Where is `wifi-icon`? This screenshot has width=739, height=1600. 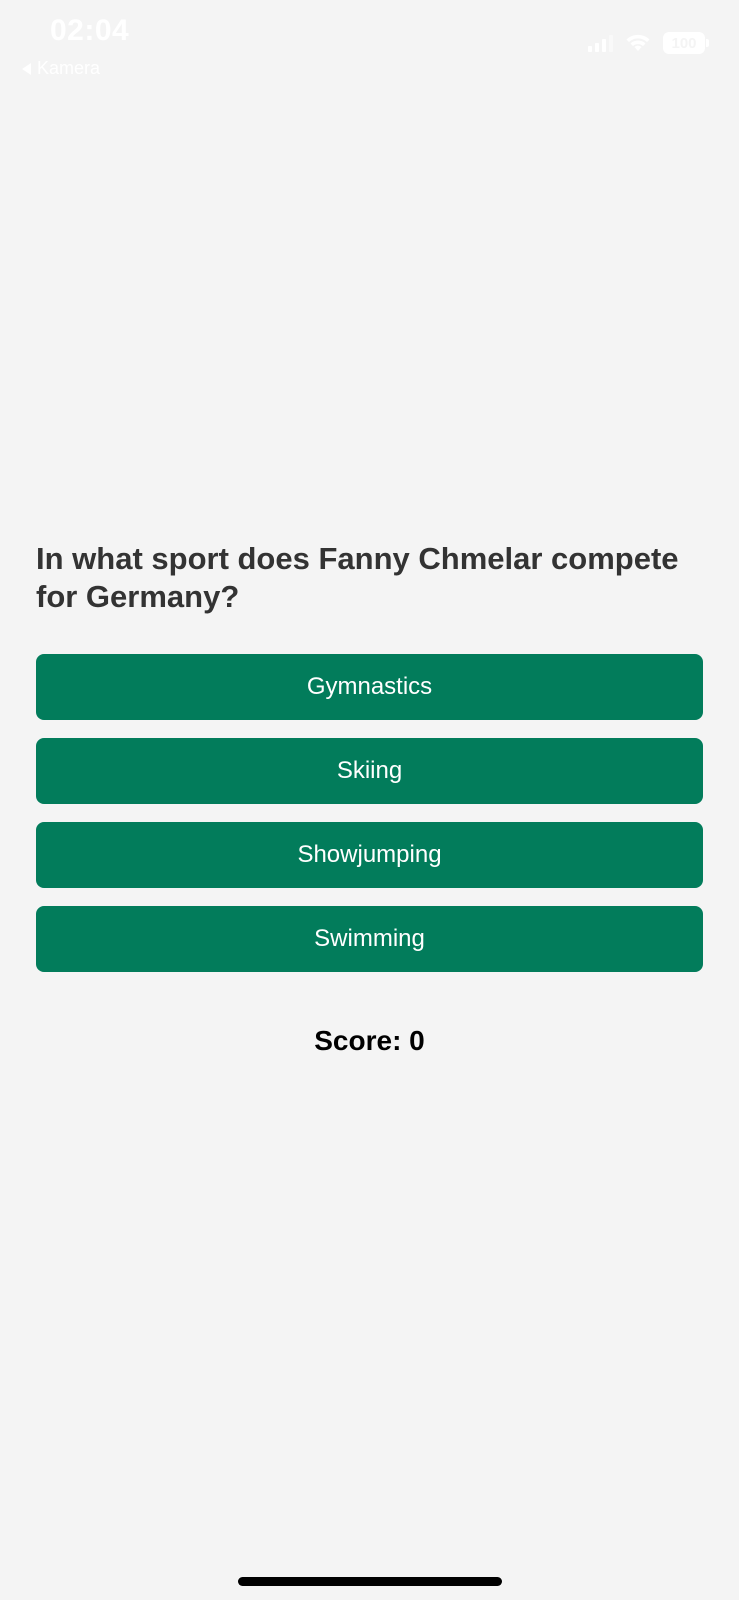
wifi-icon is located at coordinates (638, 42).